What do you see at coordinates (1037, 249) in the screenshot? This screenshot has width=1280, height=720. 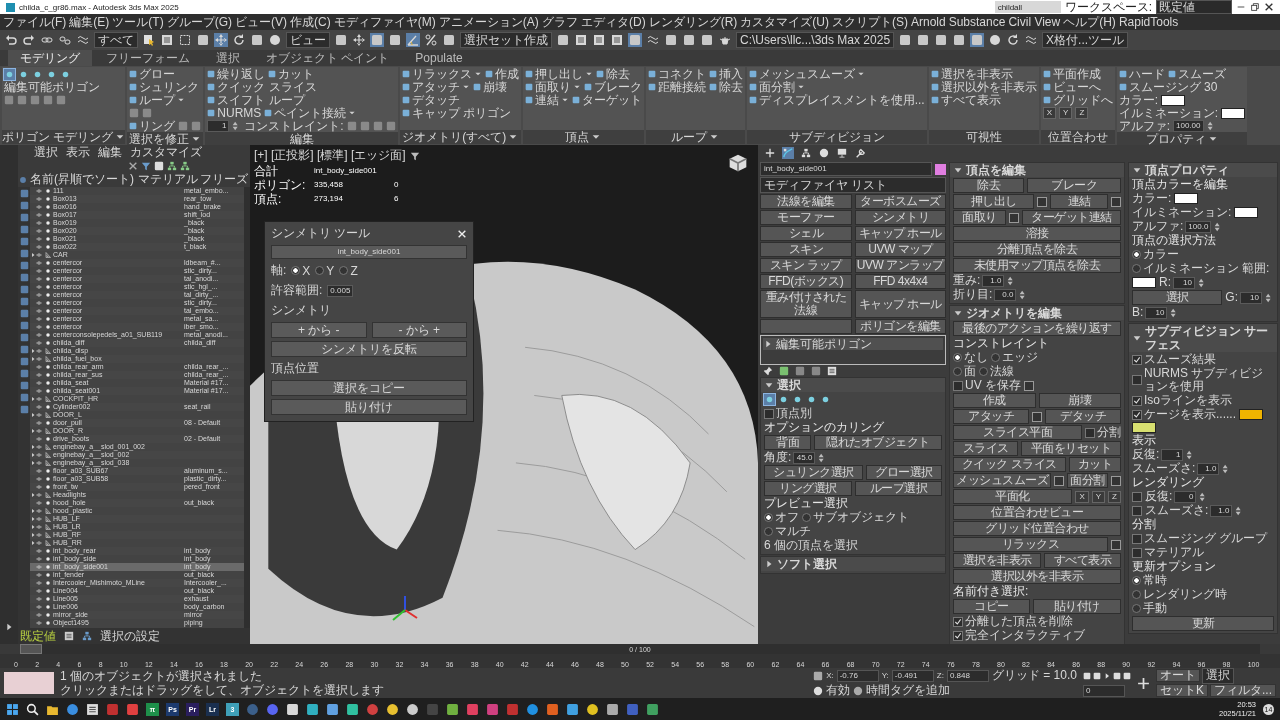 I see `panel-button: 分離頂点を除去` at bounding box center [1037, 249].